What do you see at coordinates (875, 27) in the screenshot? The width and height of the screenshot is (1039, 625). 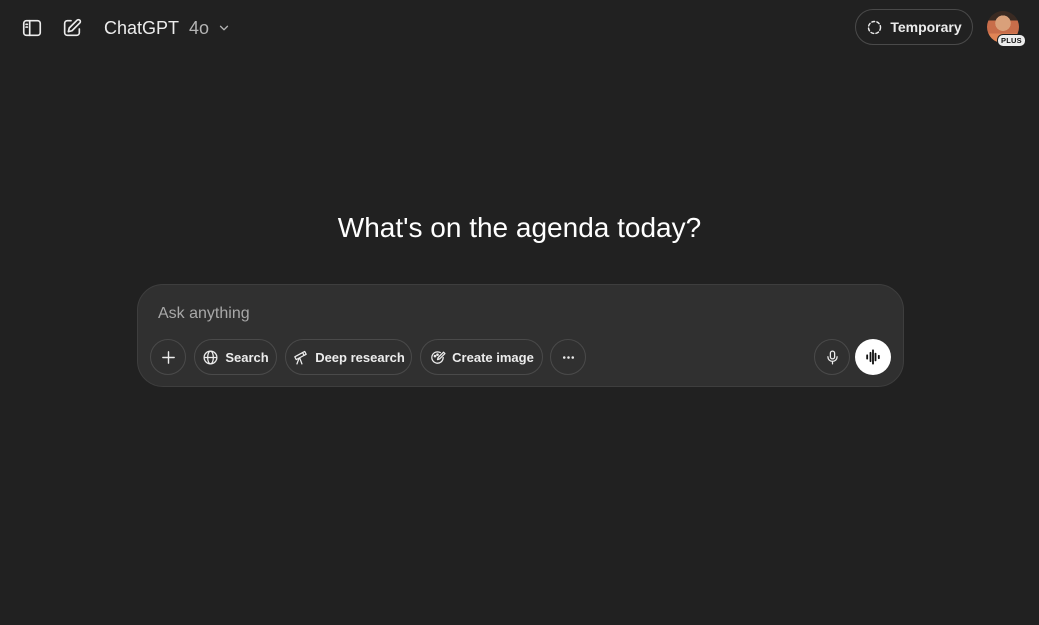 I see `dashed-circle-icon` at bounding box center [875, 27].